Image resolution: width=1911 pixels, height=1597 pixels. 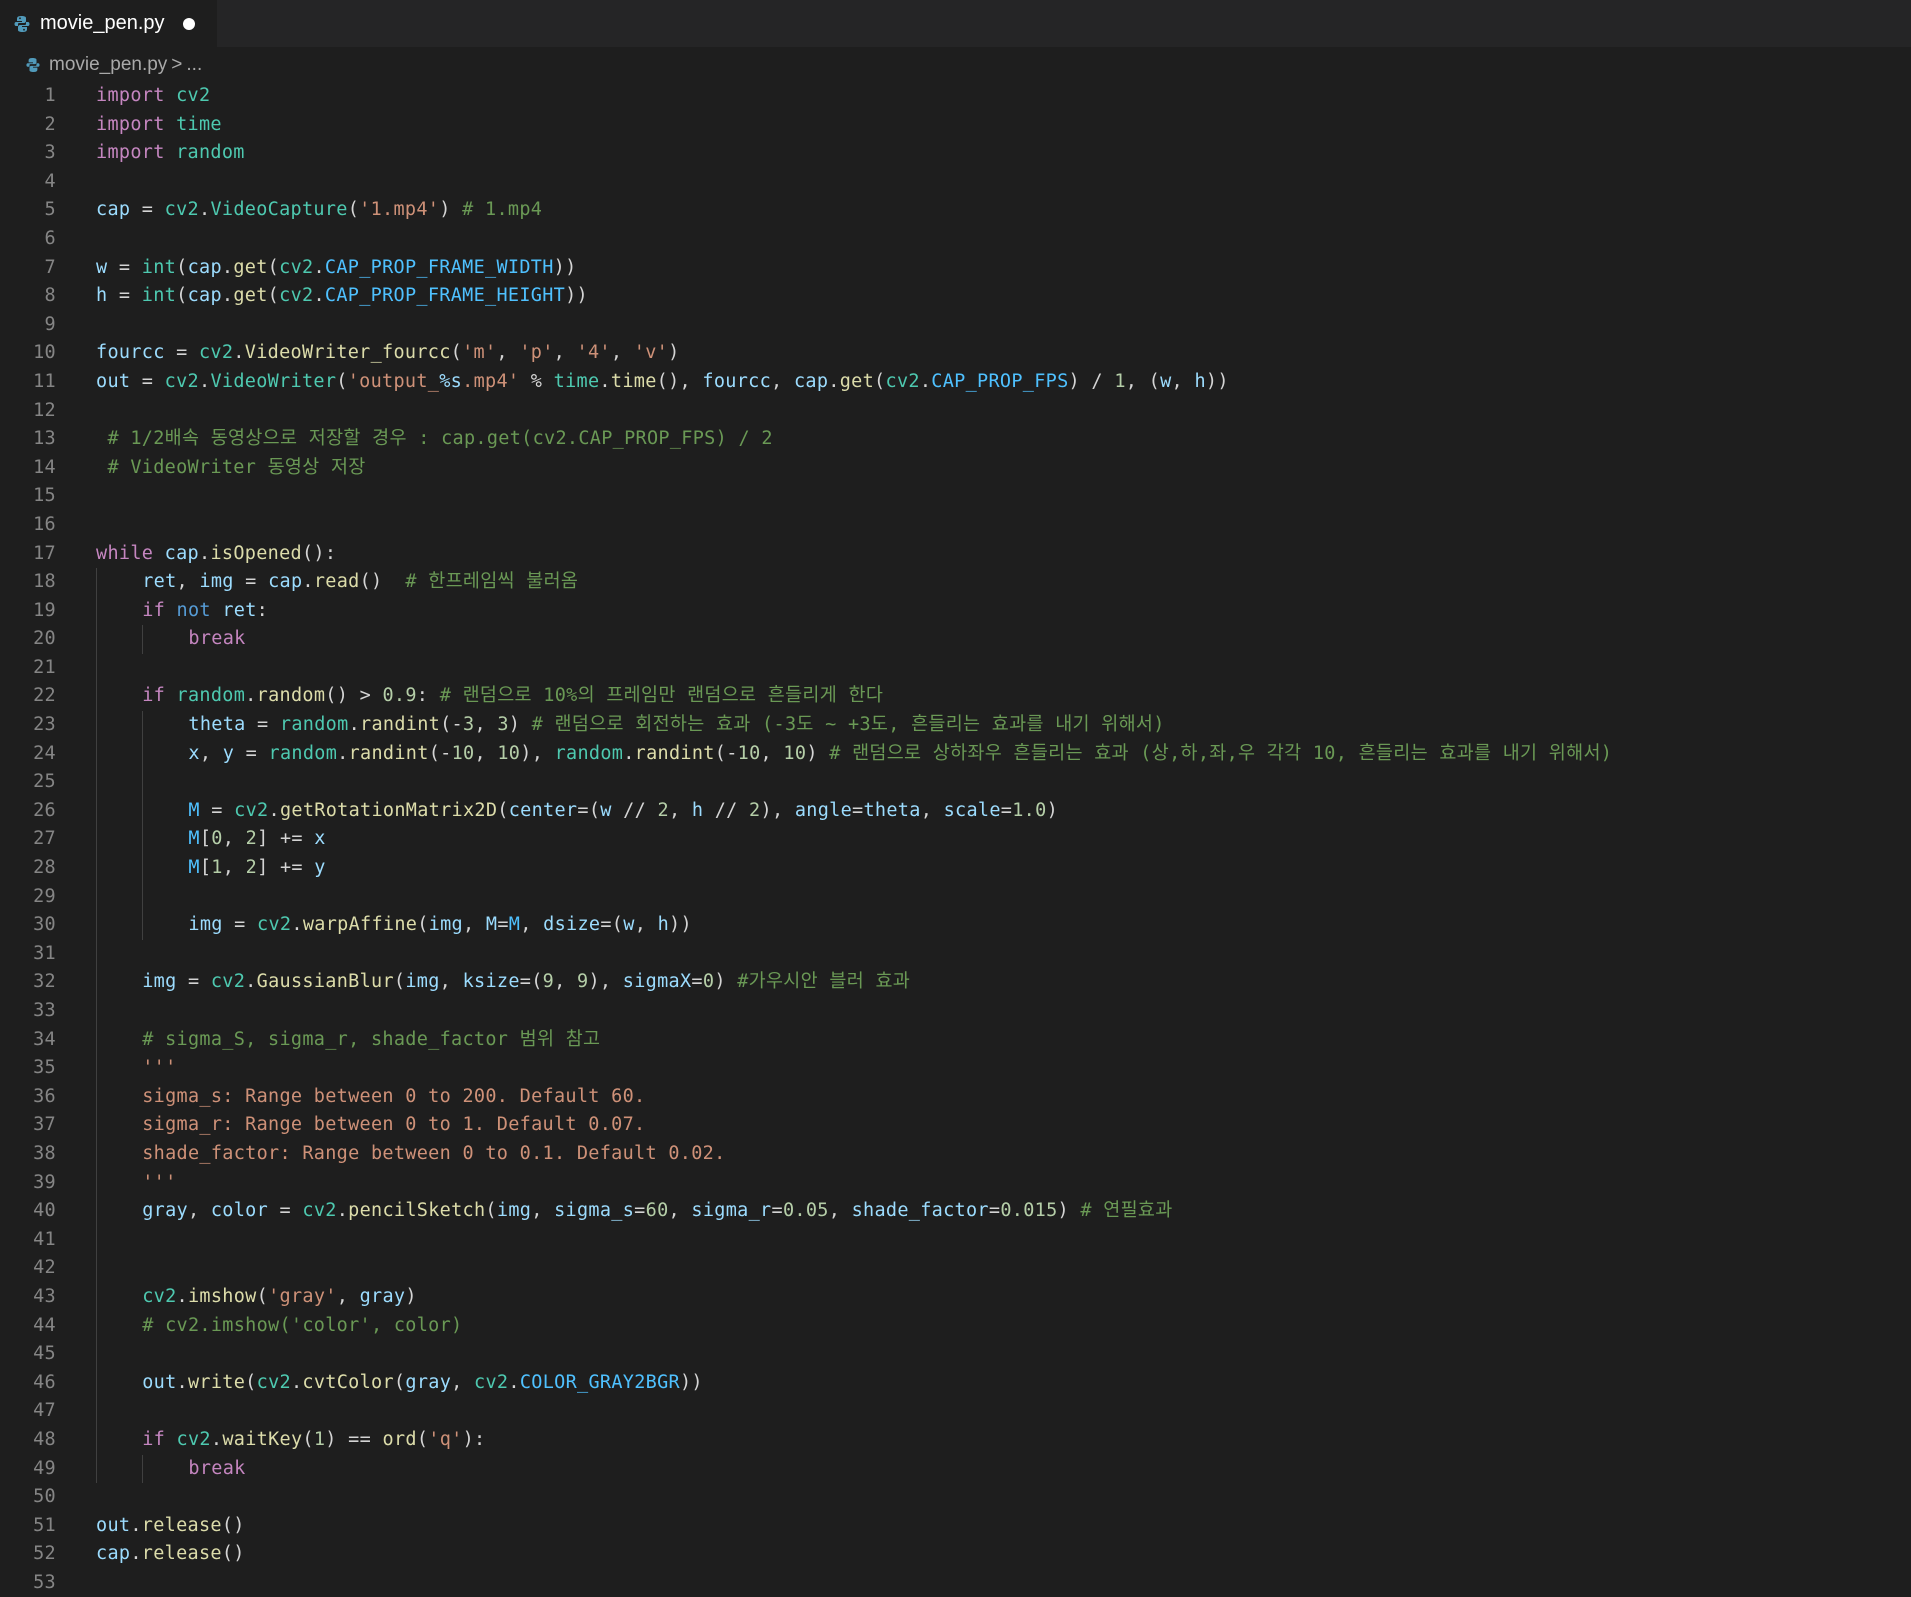 What do you see at coordinates (400, 725) in the screenshot?
I see `code-token: randint` at bounding box center [400, 725].